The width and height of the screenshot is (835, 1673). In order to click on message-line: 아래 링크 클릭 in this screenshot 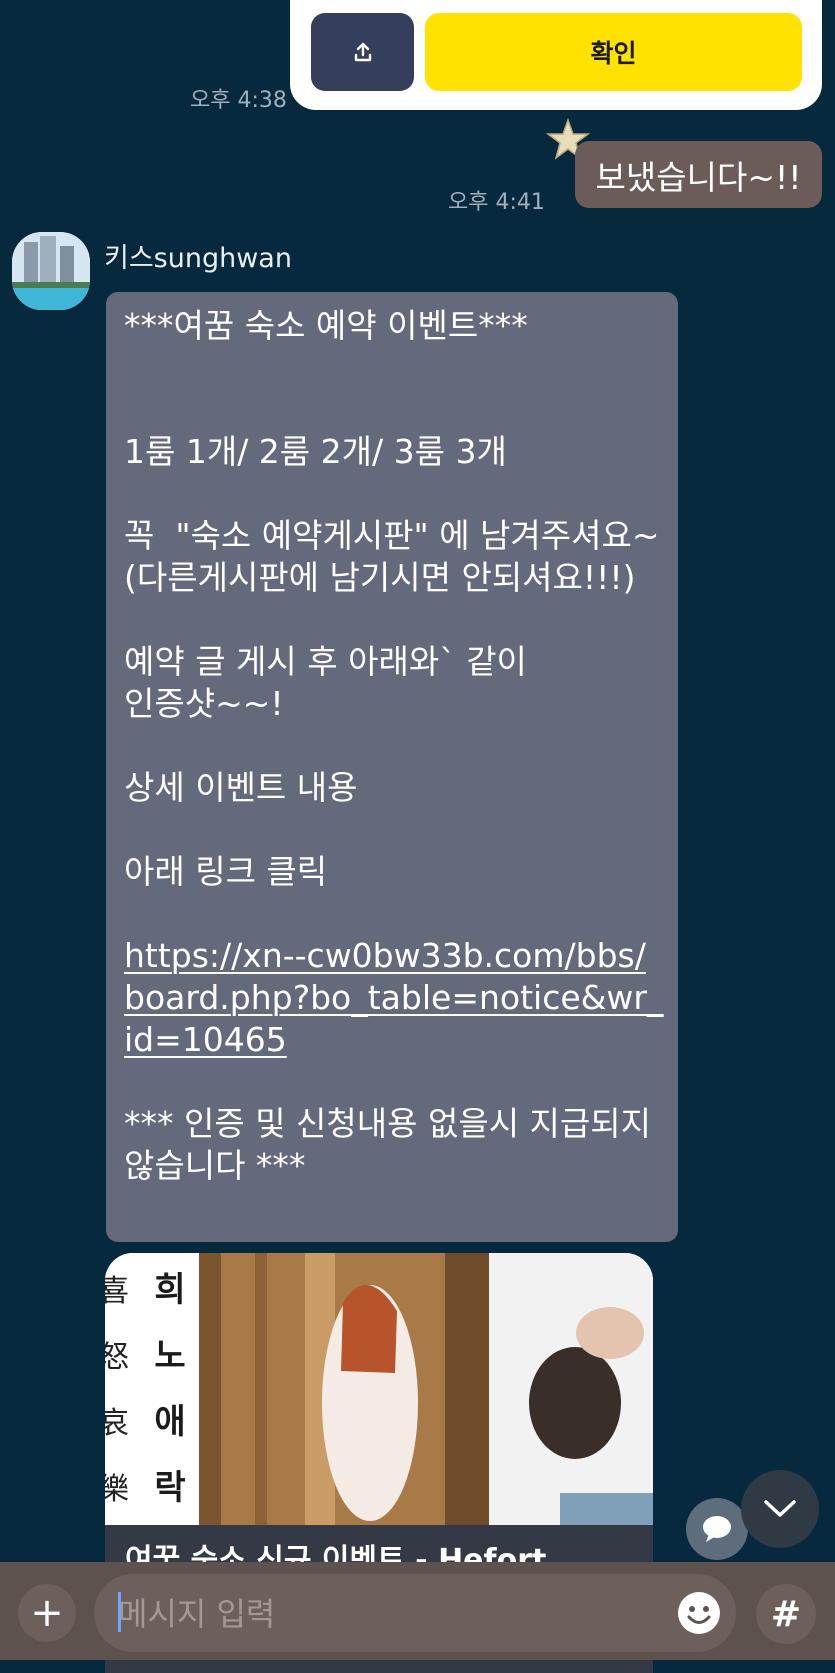, I will do `click(226, 871)`.